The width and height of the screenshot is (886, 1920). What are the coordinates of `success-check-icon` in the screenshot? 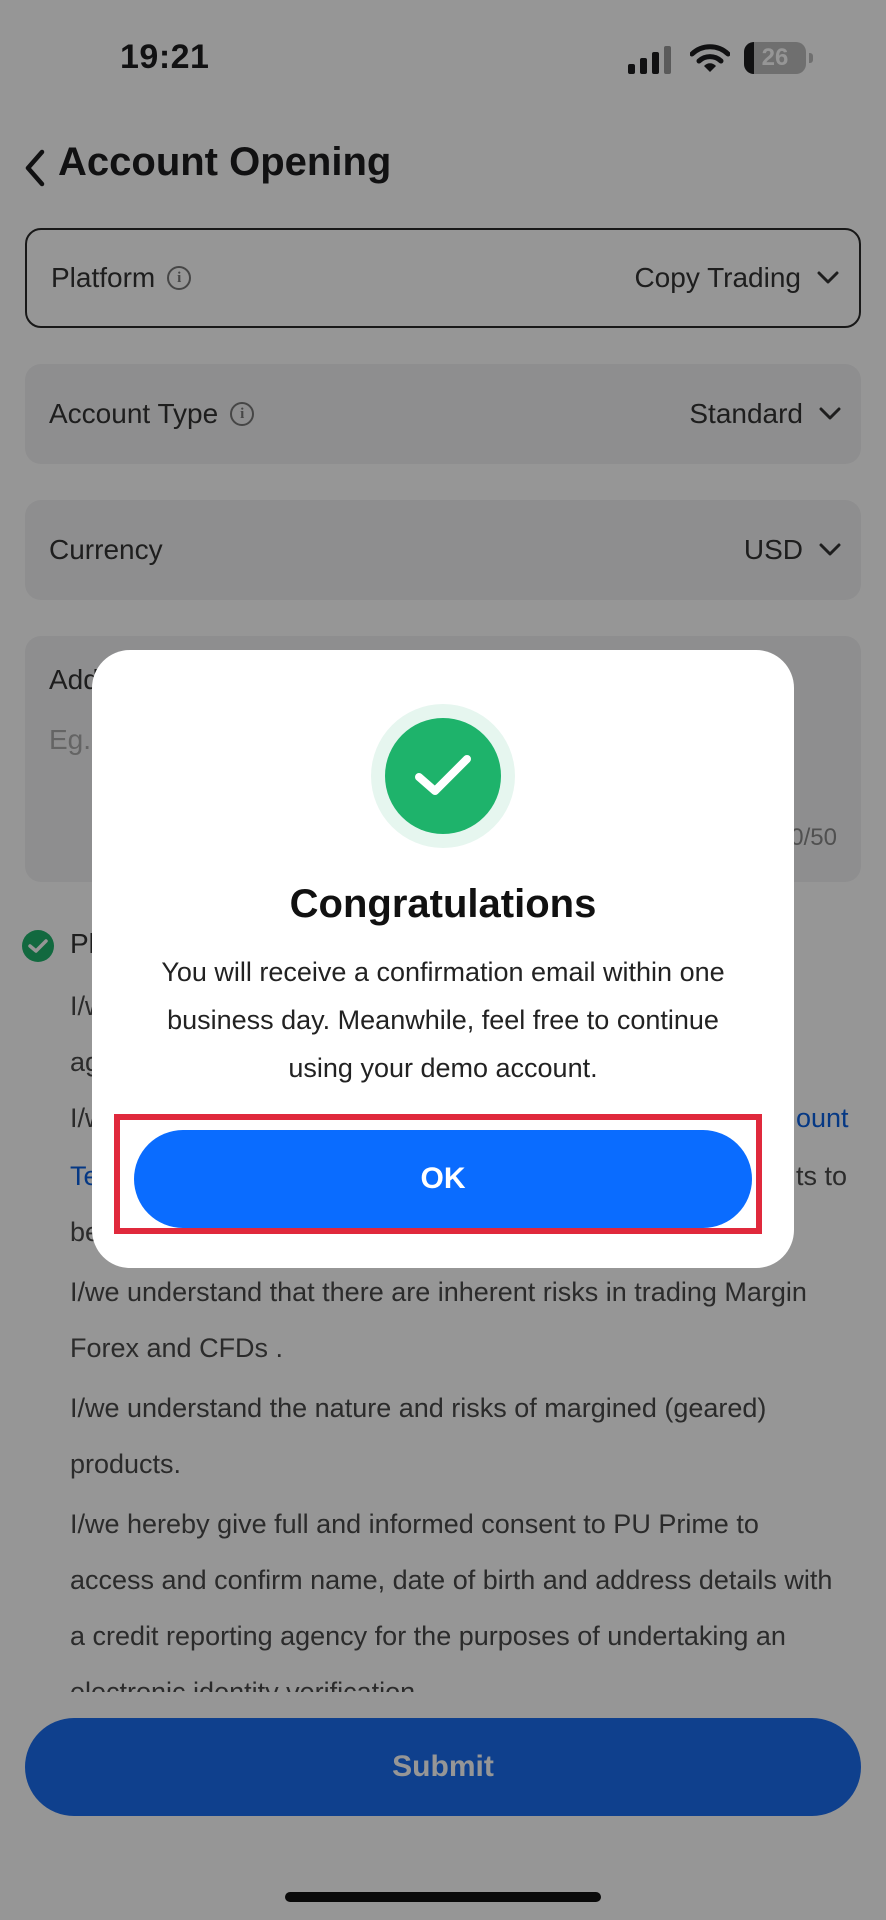 It's located at (443, 776).